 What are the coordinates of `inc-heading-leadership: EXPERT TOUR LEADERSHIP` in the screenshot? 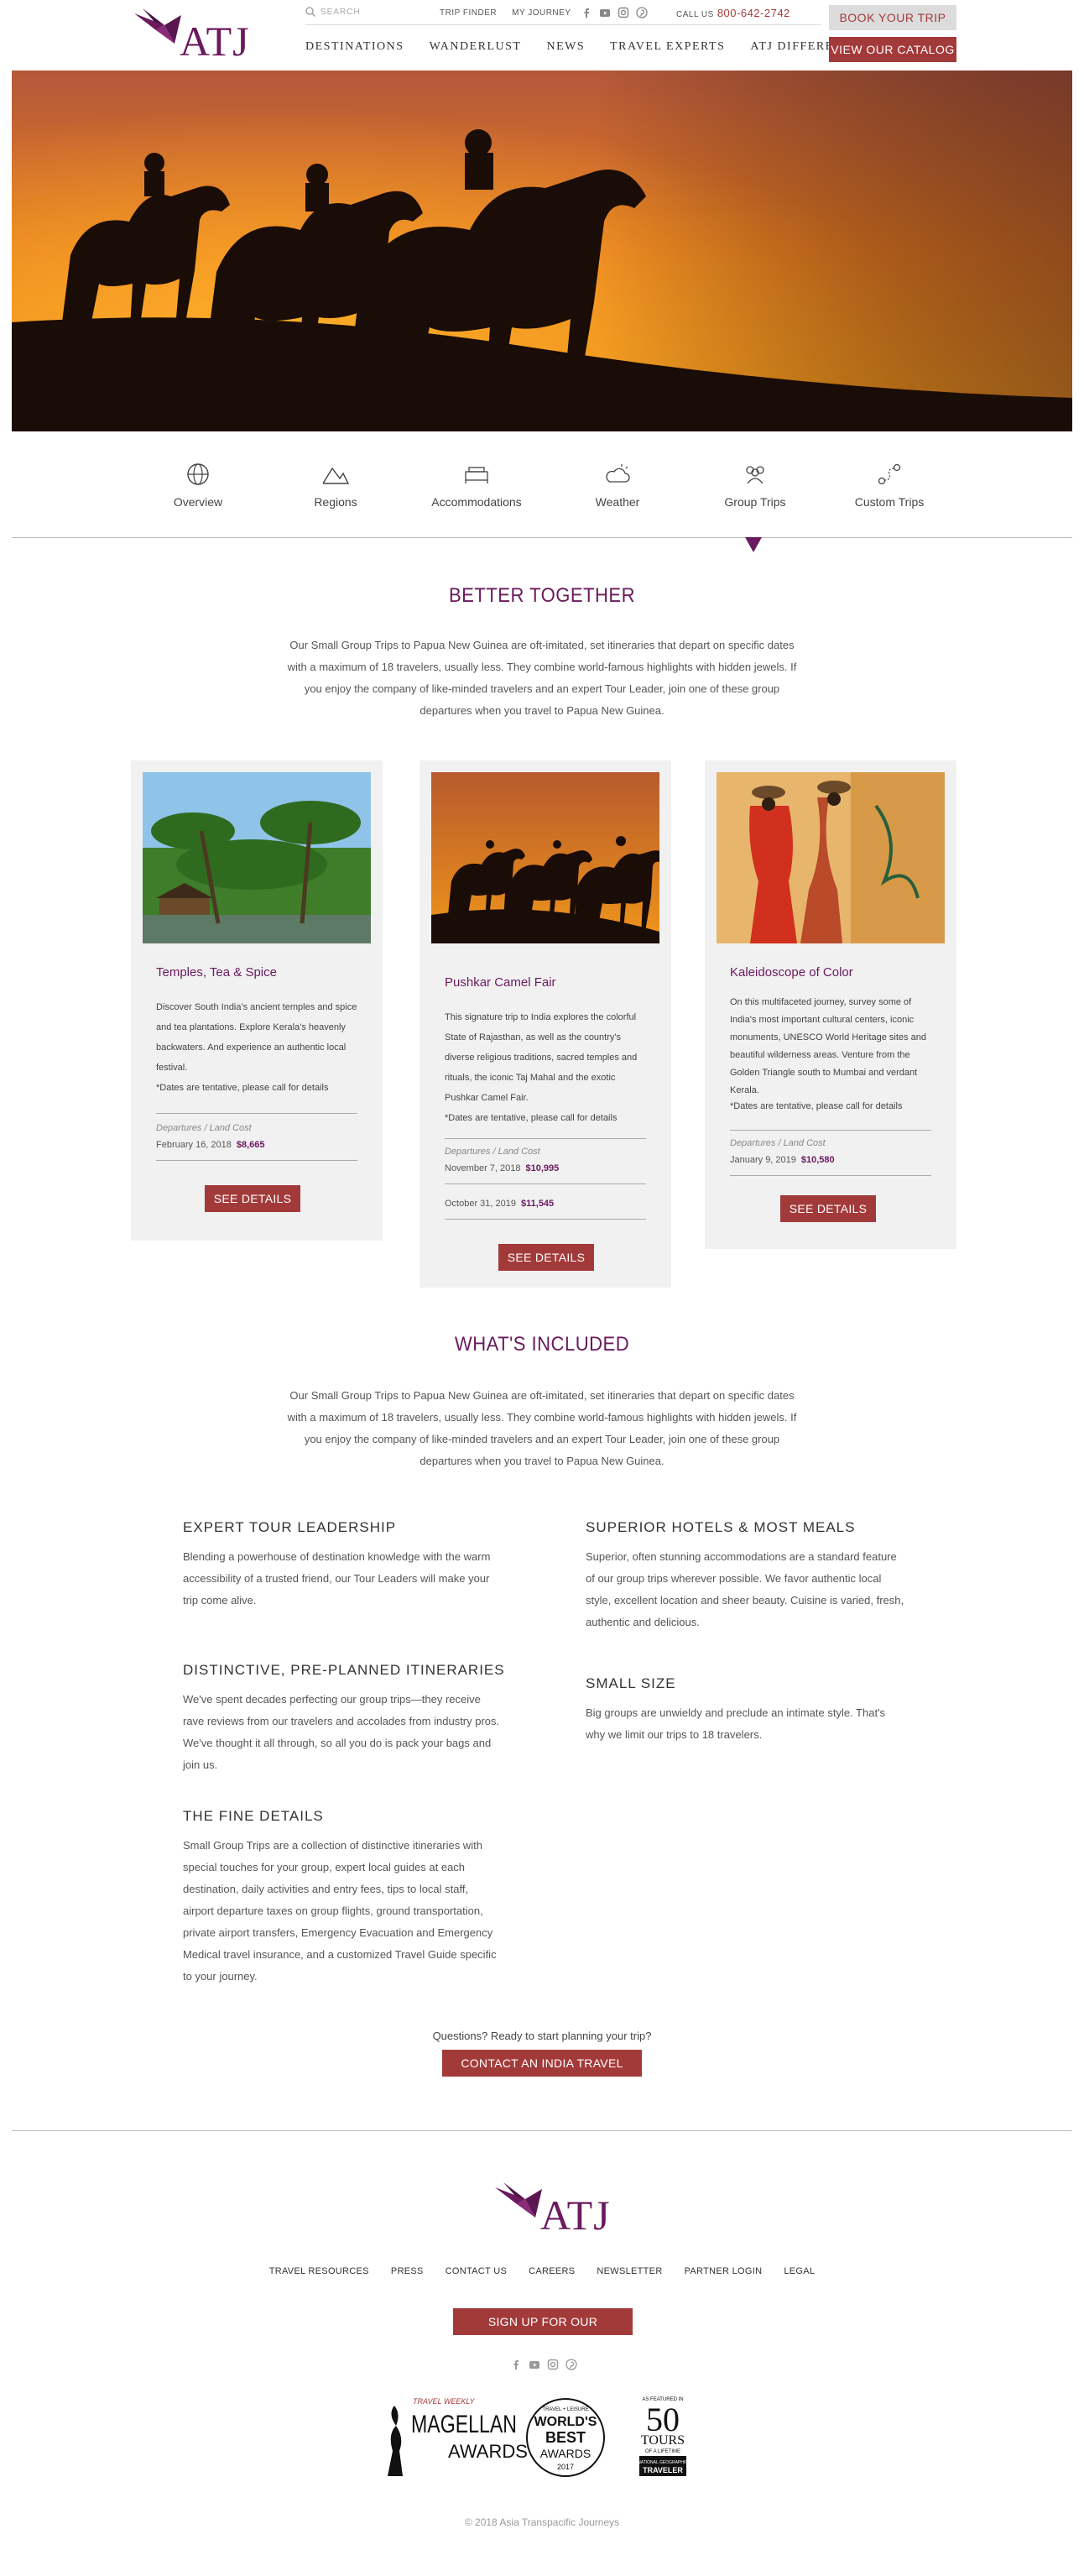 It's located at (290, 1527).